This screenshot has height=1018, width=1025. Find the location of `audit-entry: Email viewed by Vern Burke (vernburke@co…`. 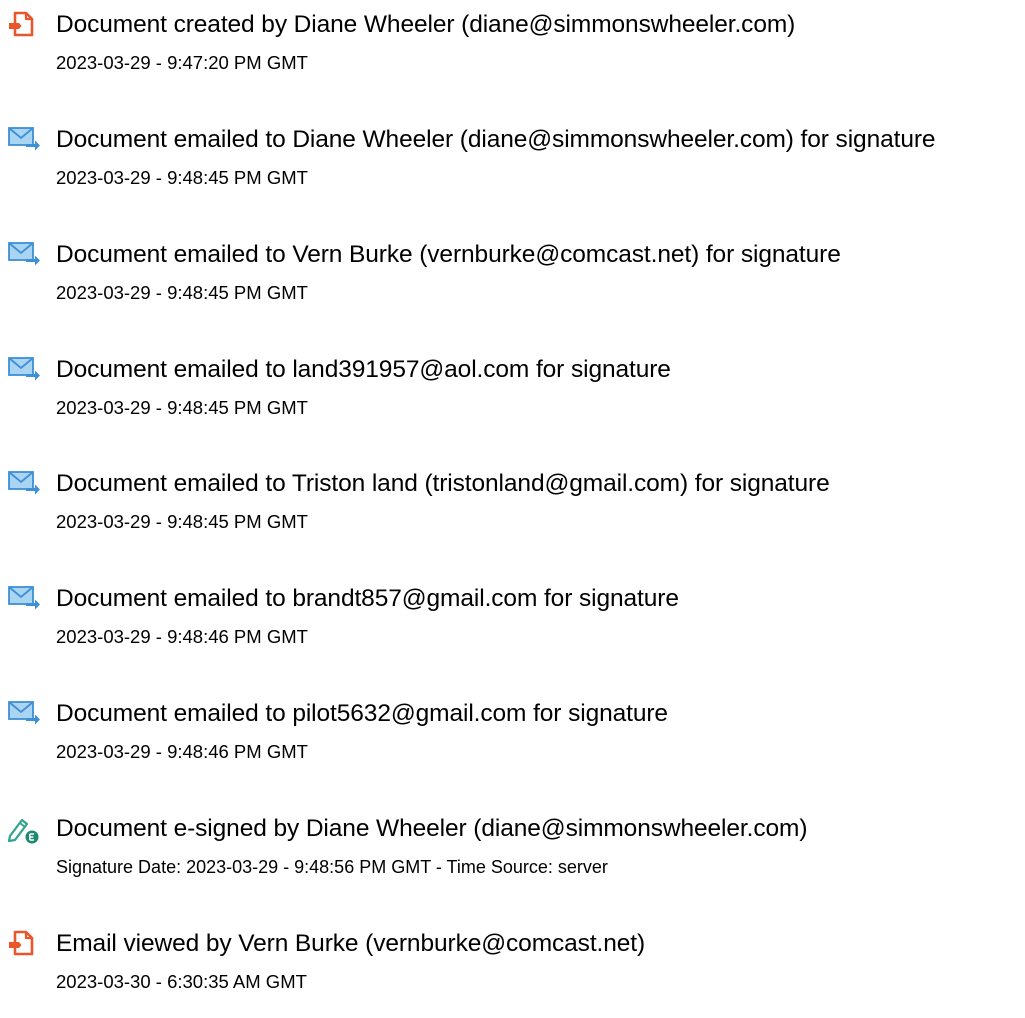

audit-entry: Email viewed by Vern Burke (vernburke@co… is located at coordinates (512, 973).